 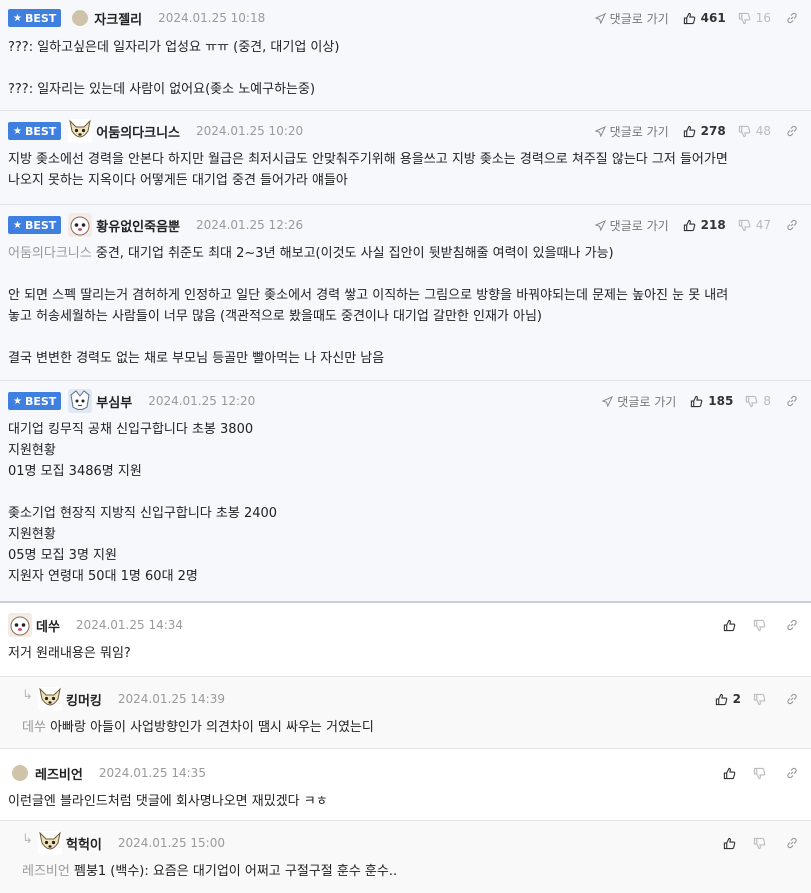 I want to click on dislike-button: 8, so click(x=758, y=401).